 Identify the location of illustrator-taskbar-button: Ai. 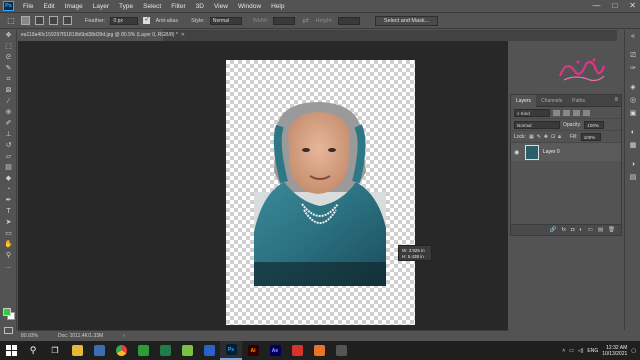
(253, 350).